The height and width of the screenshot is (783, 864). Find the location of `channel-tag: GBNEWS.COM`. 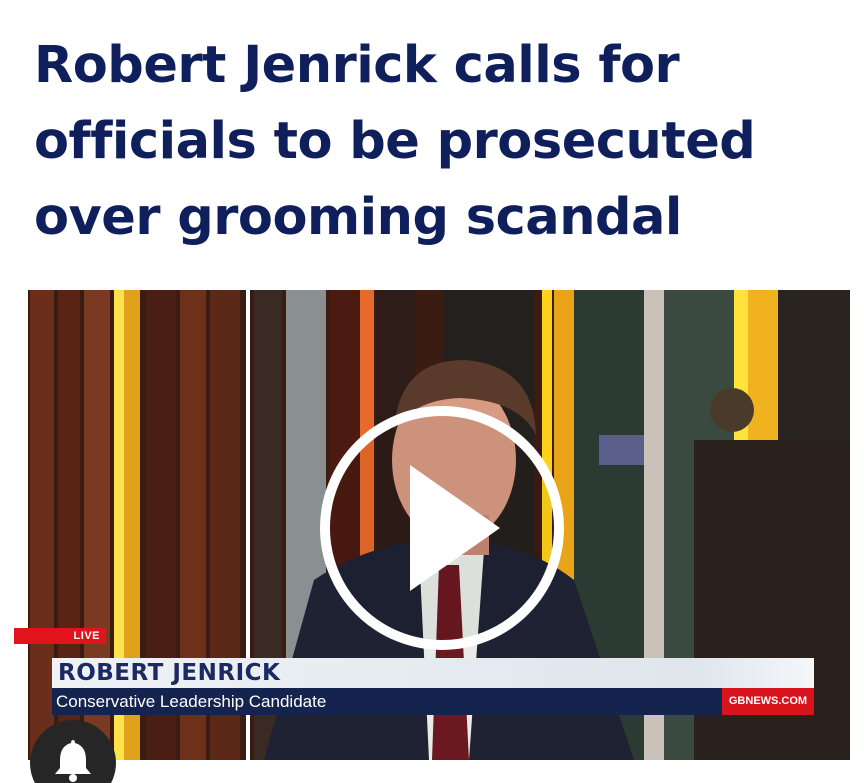

channel-tag: GBNEWS.COM is located at coordinates (768, 701).